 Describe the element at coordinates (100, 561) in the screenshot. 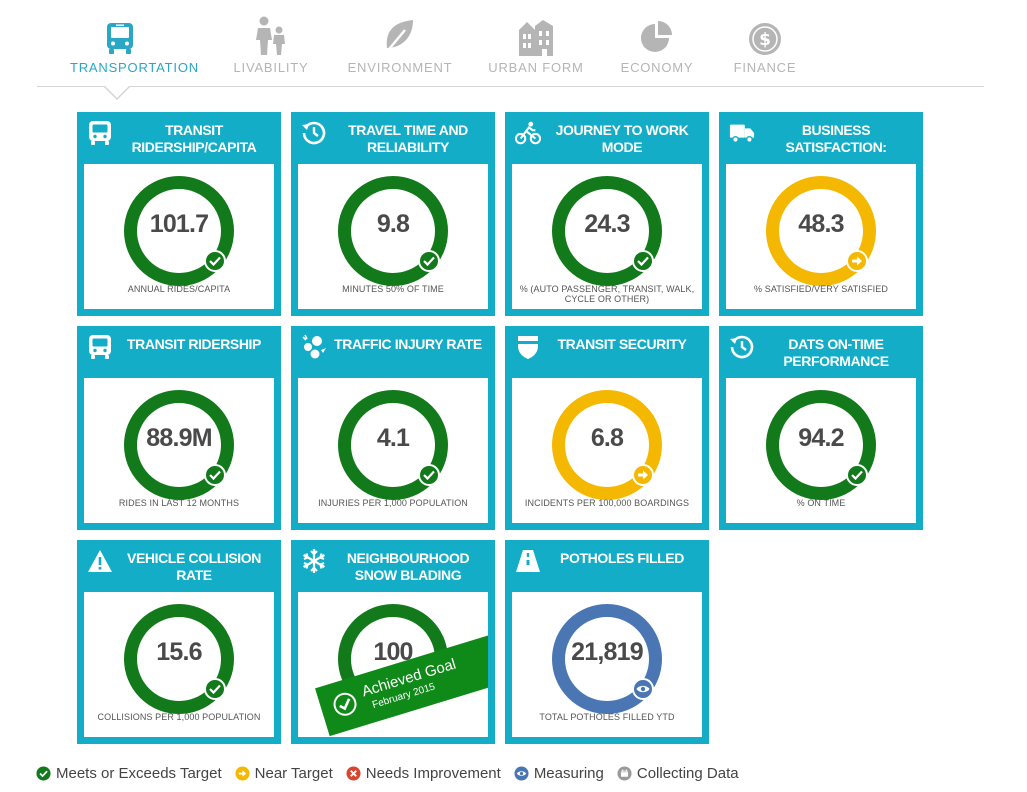

I see `warning-icon` at that location.